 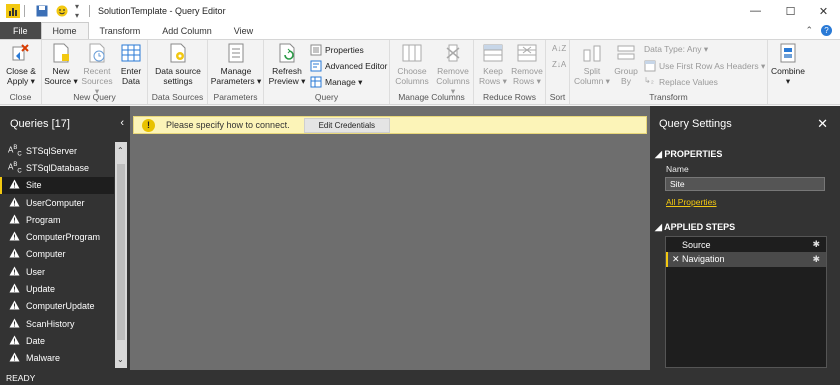 What do you see at coordinates (676, 49) in the screenshot?
I see `data-type-dropdown: Data Type: Any ▾` at bounding box center [676, 49].